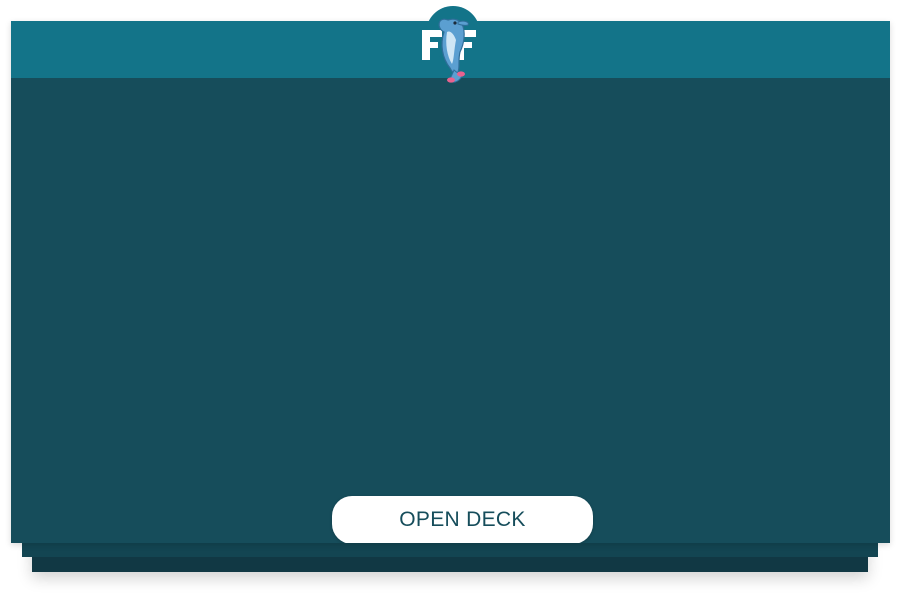 This screenshot has height=600, width=900. What do you see at coordinates (462, 519) in the screenshot?
I see `open-deck-button: OPEN DECK` at bounding box center [462, 519].